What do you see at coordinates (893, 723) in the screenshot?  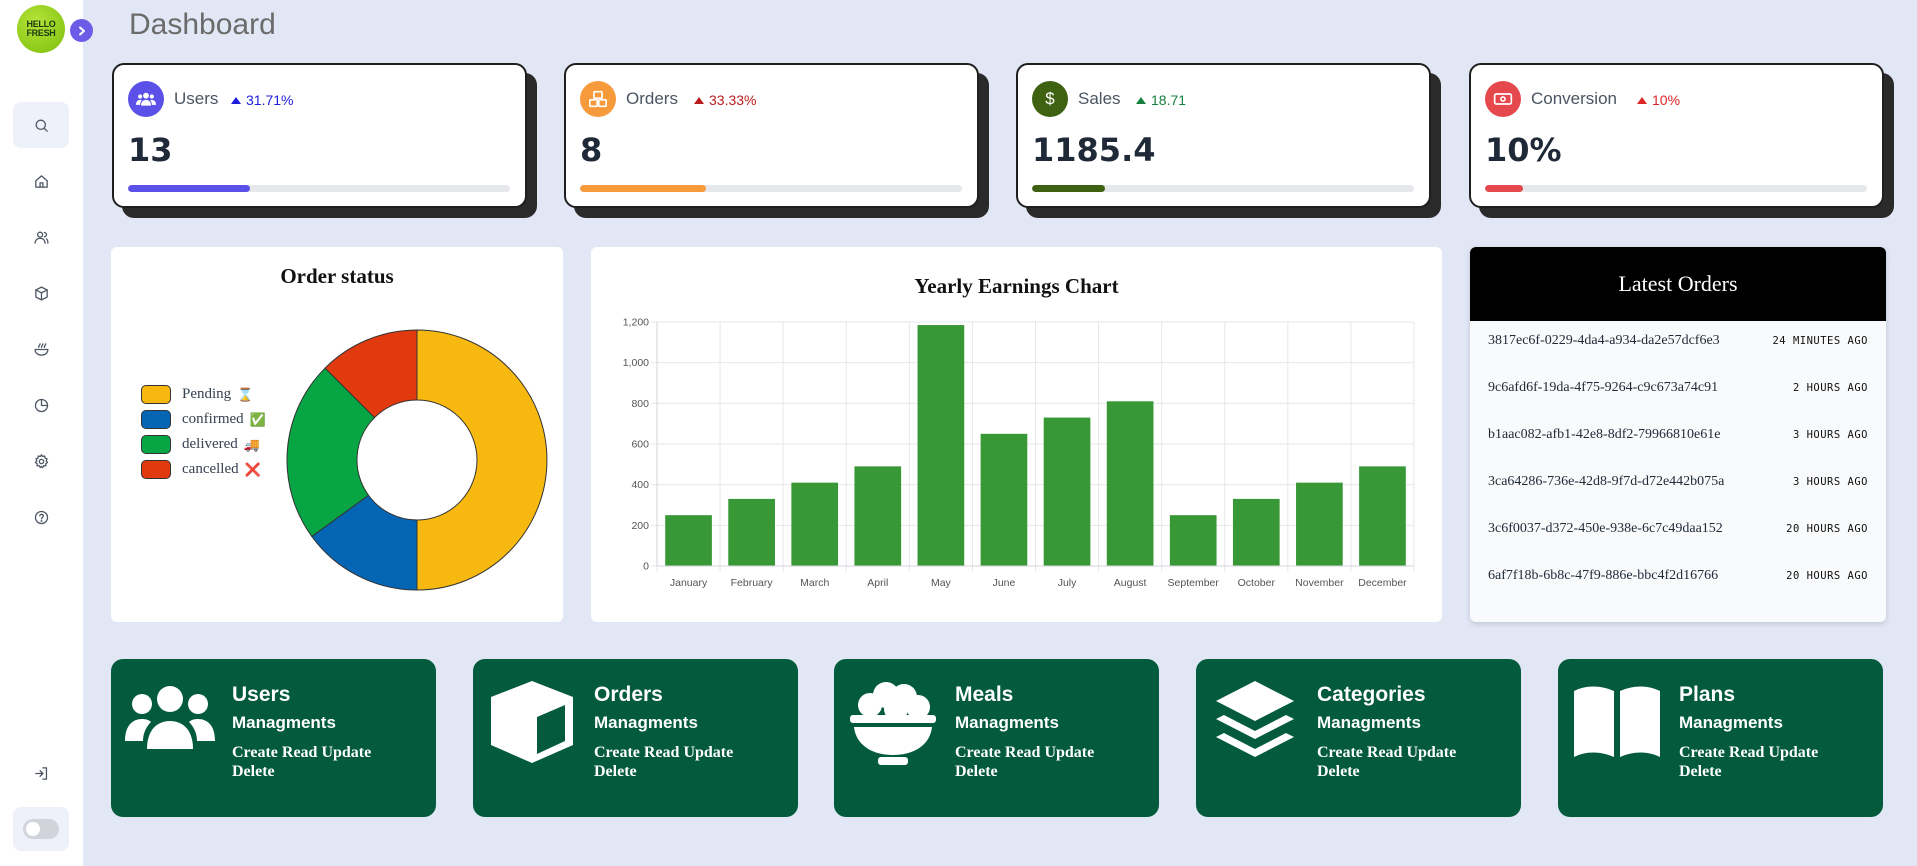 I see `meal-bowl-icon` at bounding box center [893, 723].